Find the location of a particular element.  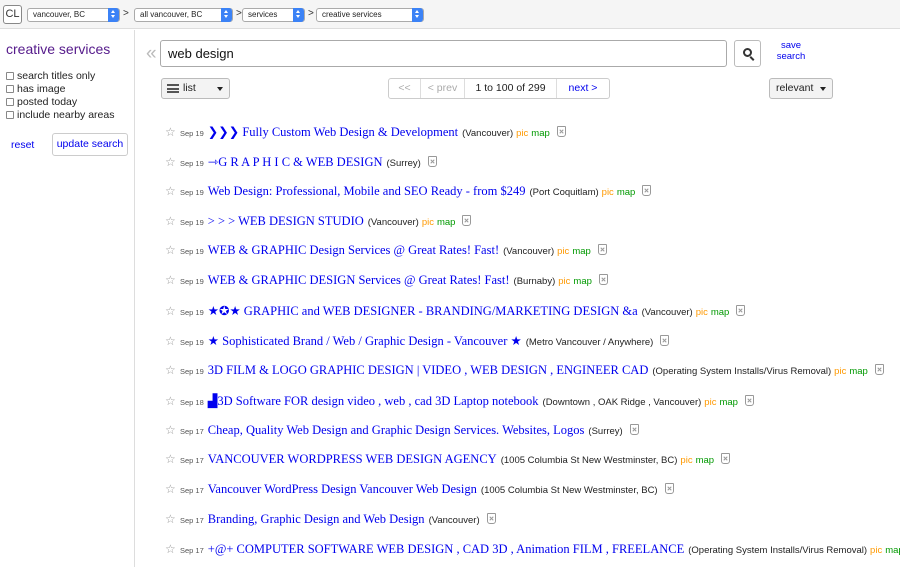

result-date: Sep 17 is located at coordinates (192, 550).